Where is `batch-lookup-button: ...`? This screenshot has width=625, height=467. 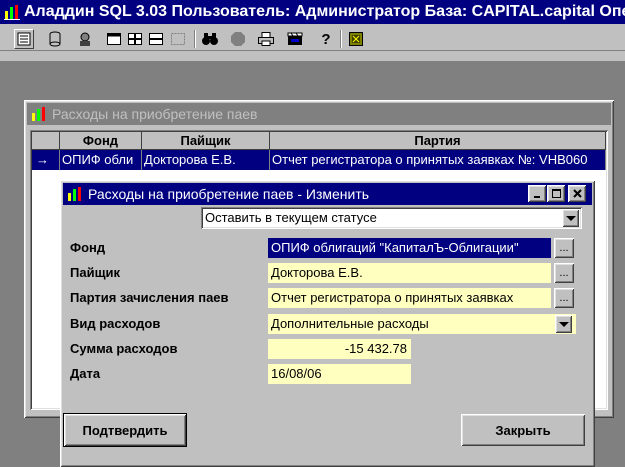
batch-lookup-button: ... is located at coordinates (564, 298).